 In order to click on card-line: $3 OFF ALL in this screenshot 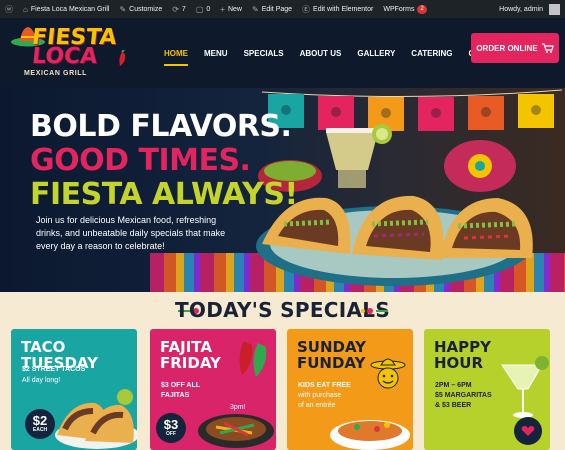, I will do `click(181, 385)`.